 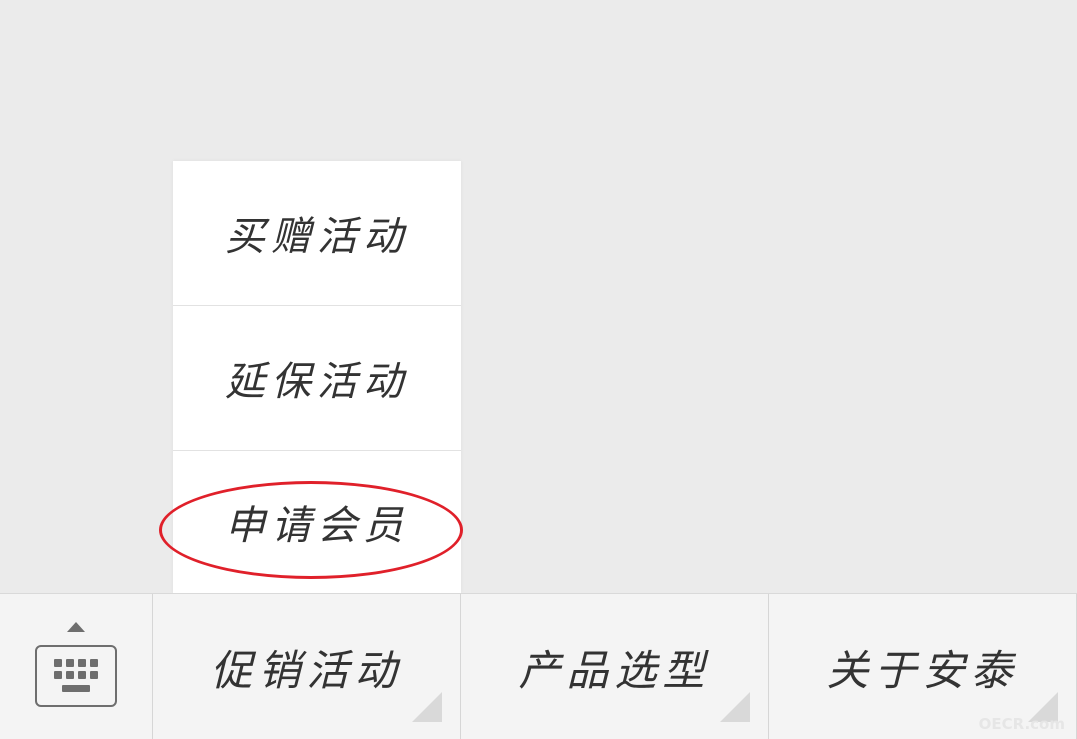 I want to click on submenu-item-buy-gift: 买赠活动, so click(x=317, y=233).